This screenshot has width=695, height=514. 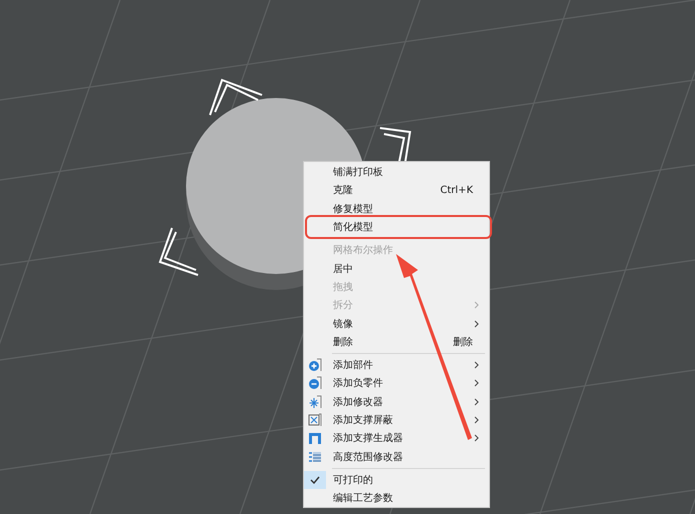 What do you see at coordinates (396, 438) in the screenshot?
I see `menu-item: 添加支撑生成器` at bounding box center [396, 438].